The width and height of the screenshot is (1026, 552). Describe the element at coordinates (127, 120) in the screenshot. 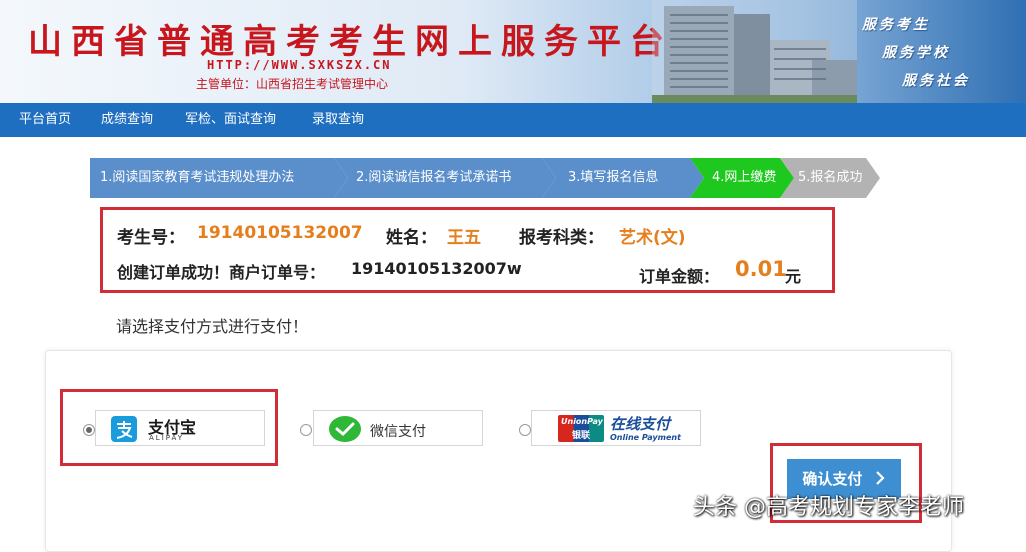

I see `nav-scores: 成绩查询` at that location.